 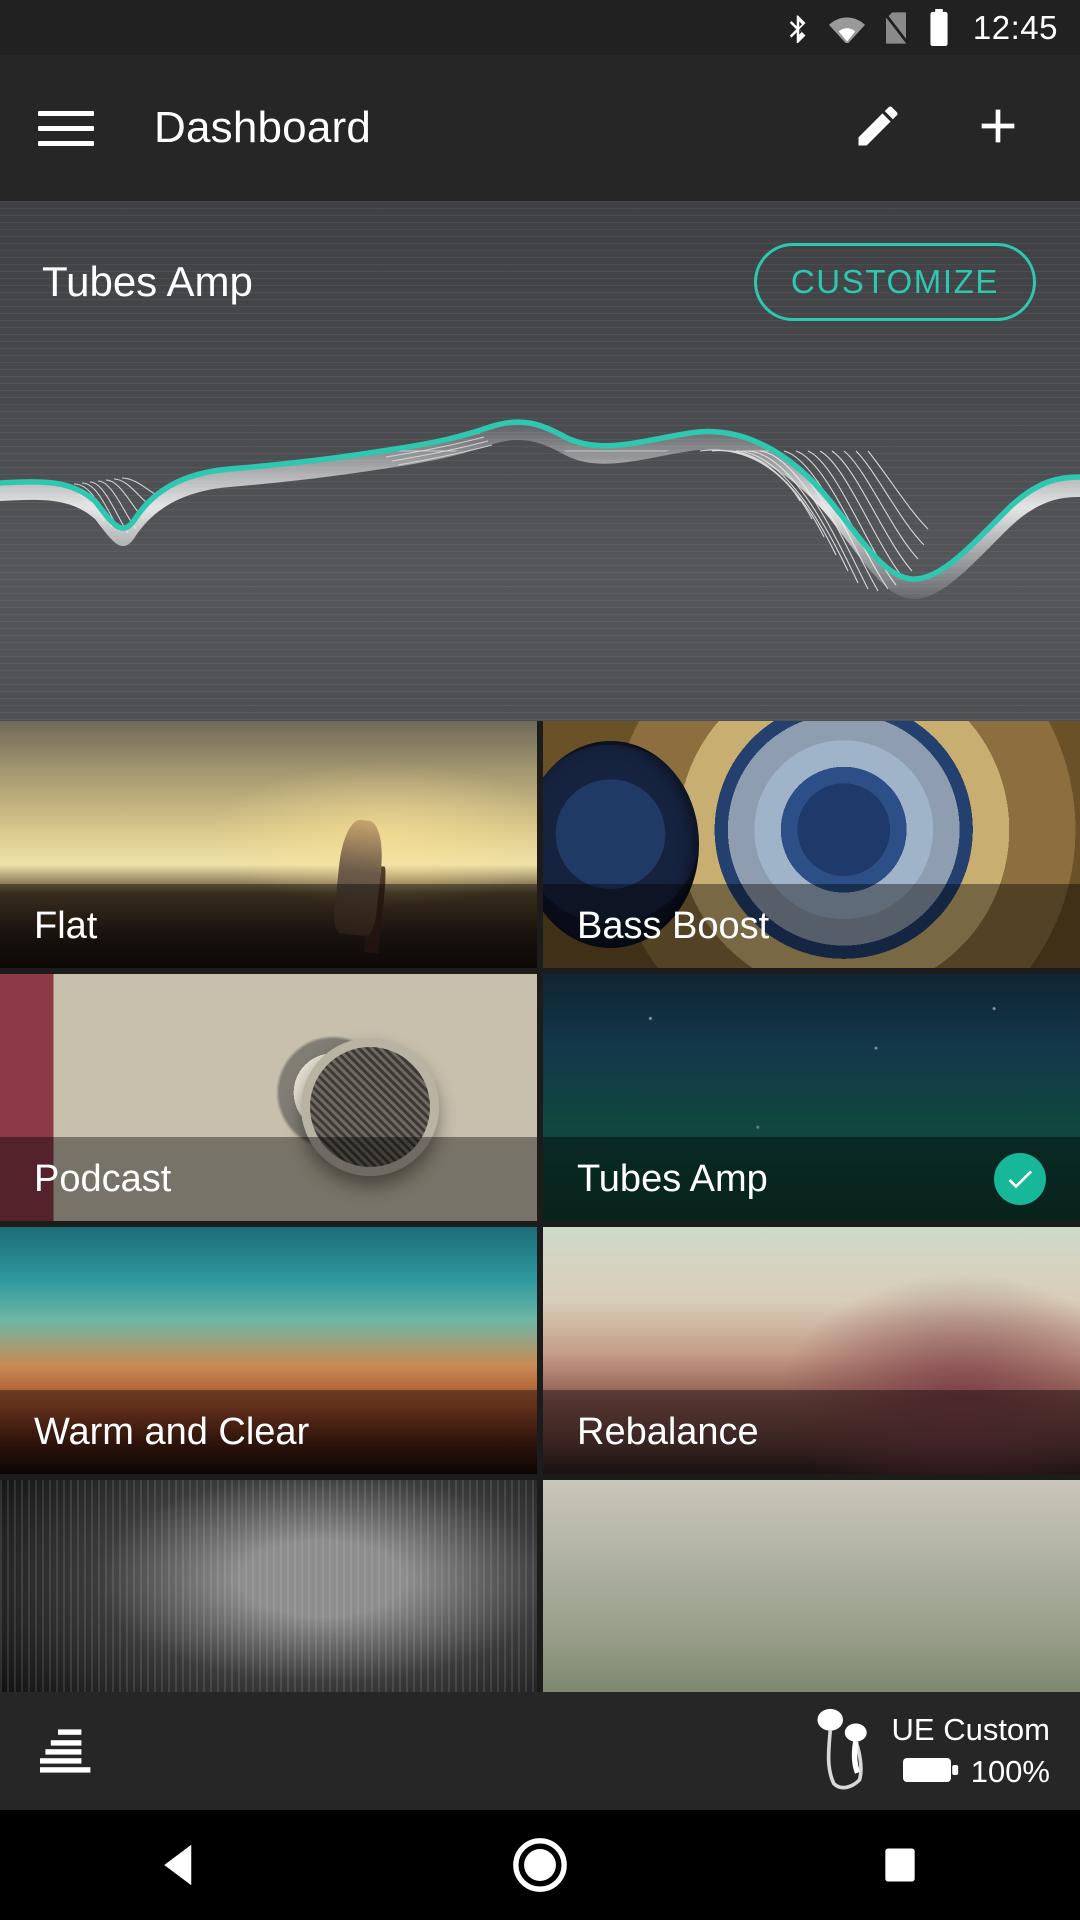 I want to click on preset-label: Bass Boost, so click(x=673, y=925).